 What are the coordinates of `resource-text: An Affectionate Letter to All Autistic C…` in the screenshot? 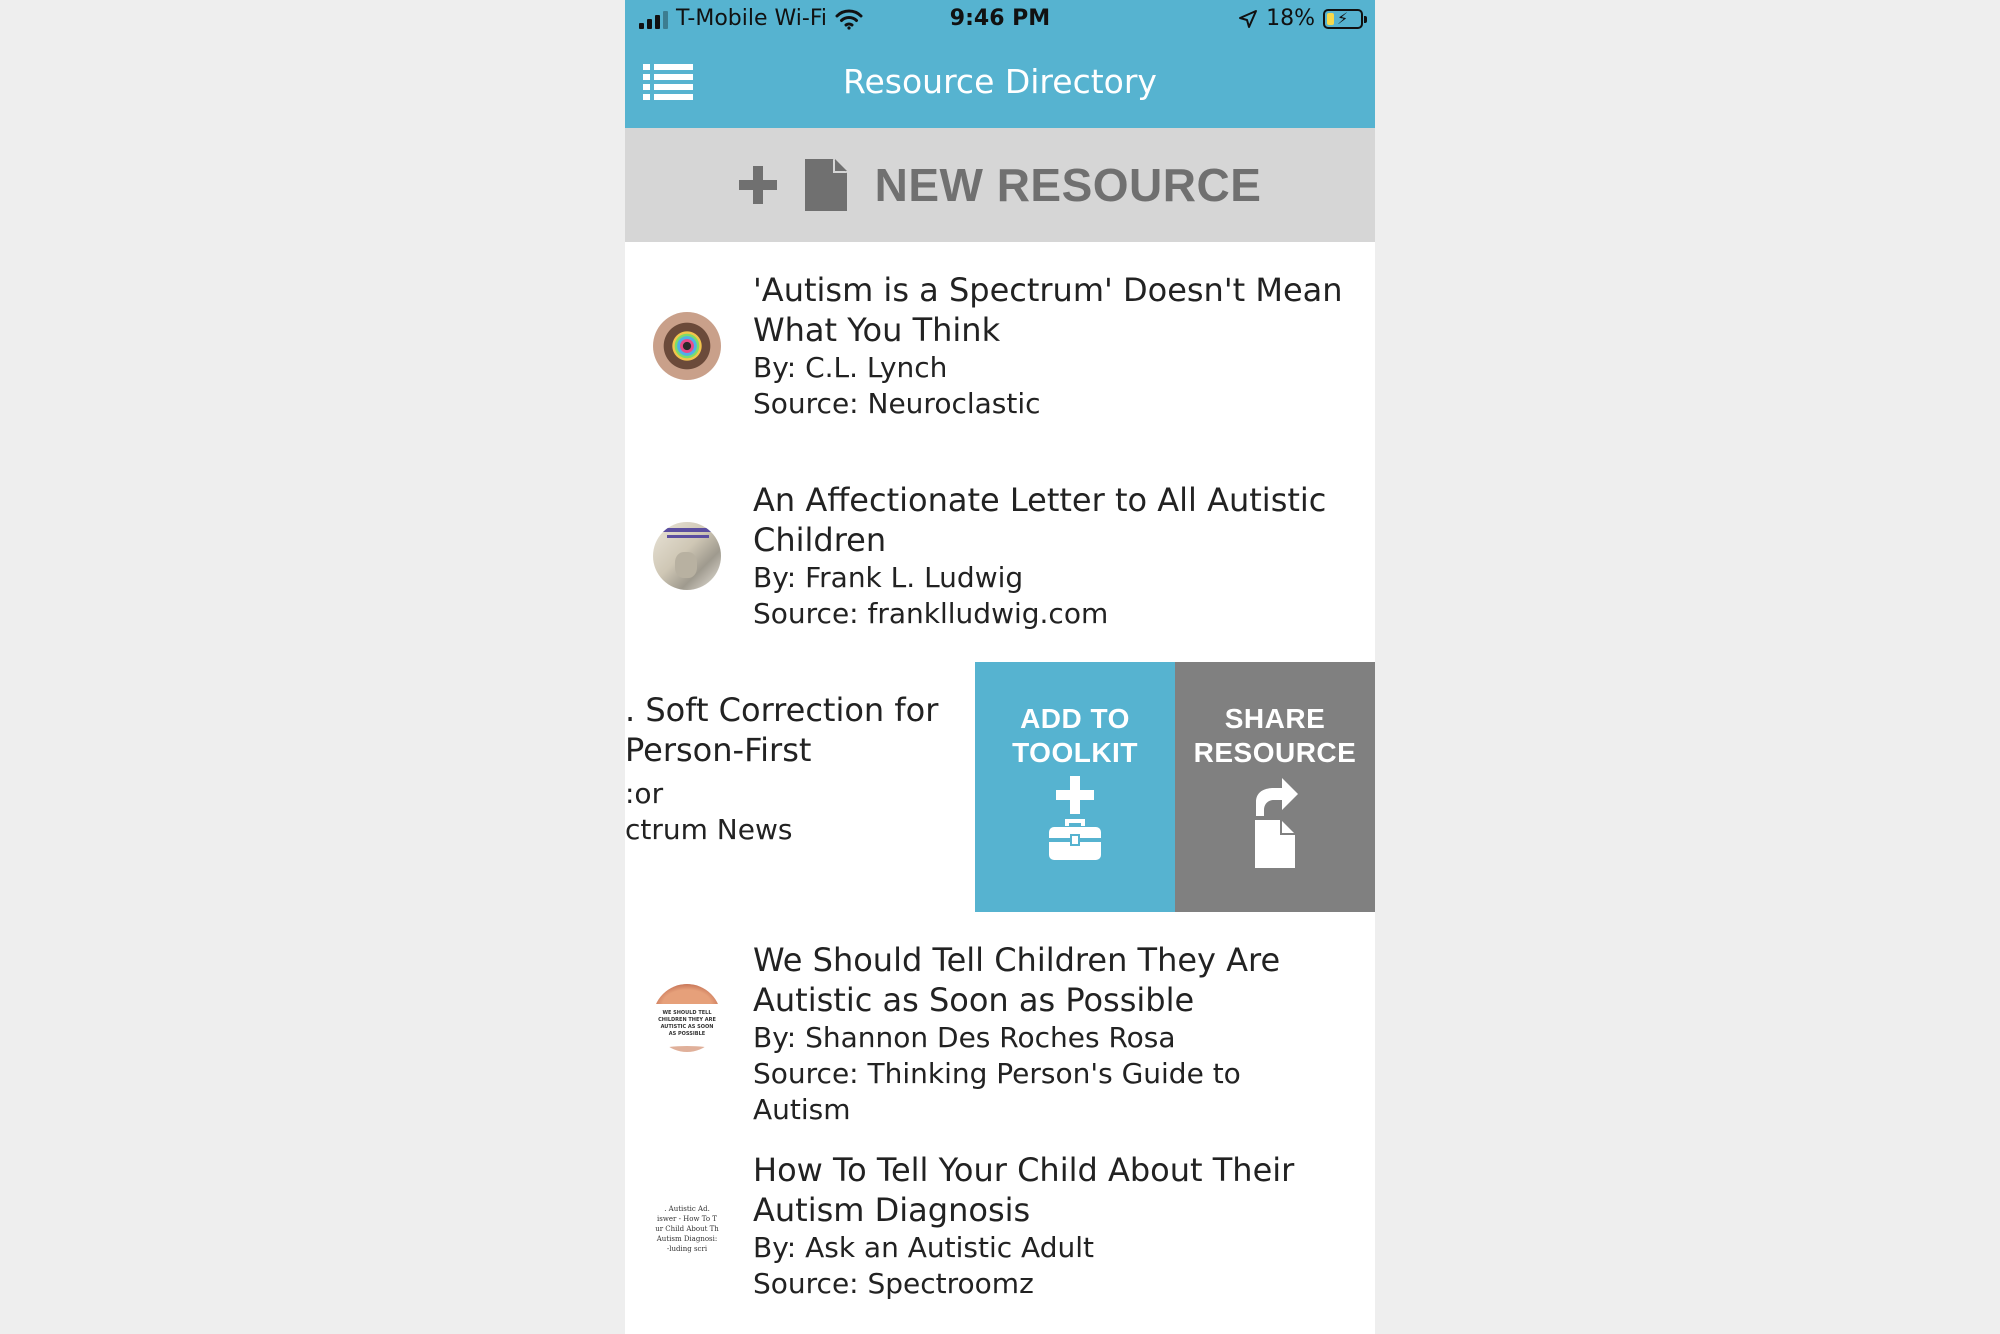 It's located at (1049, 556).